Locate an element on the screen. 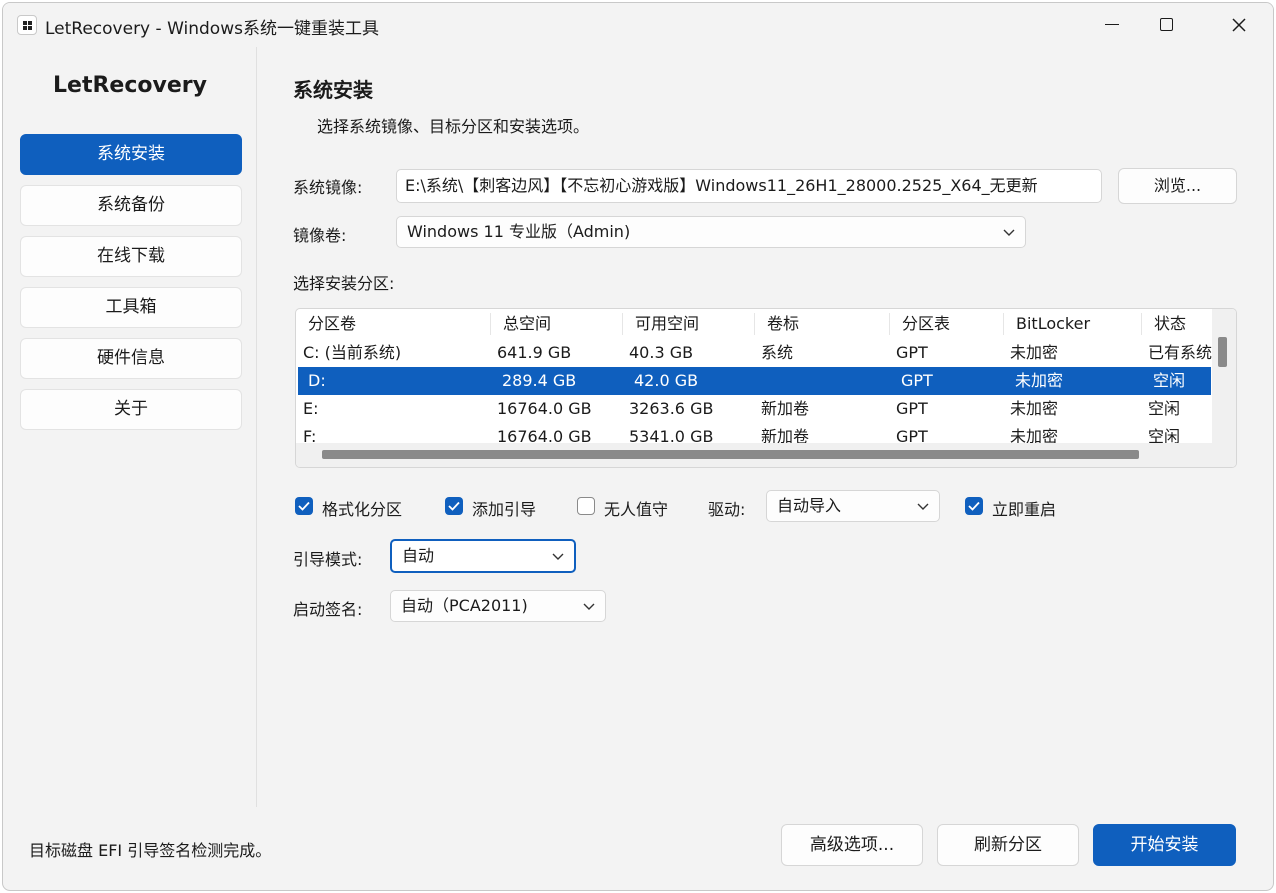 This screenshot has height=893, width=1276. table-header: 分区卷 总空间 可用空间 卷标 分区表 BitLocker 状态 is located at coordinates (754, 324).